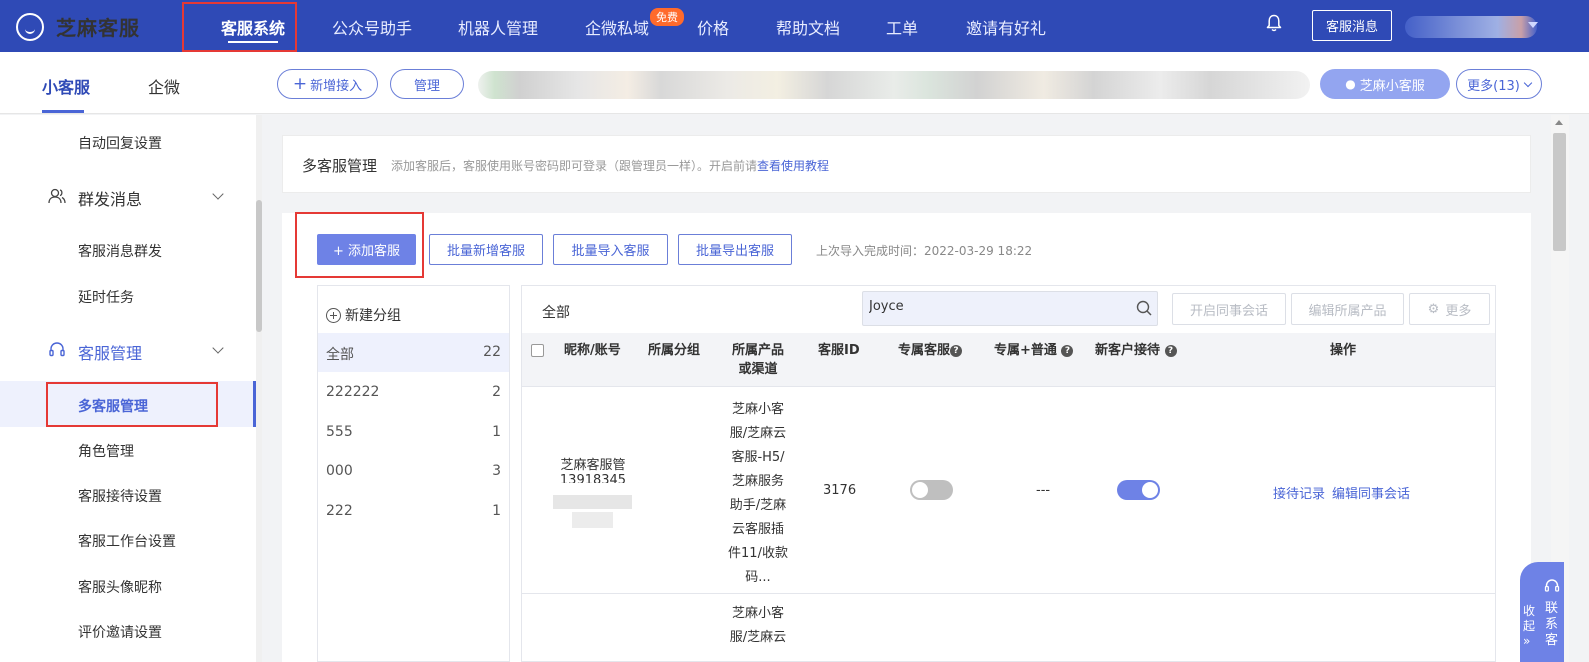 The height and width of the screenshot is (662, 1589). What do you see at coordinates (413, 511) in the screenshot?
I see `group-item: 222 1` at bounding box center [413, 511].